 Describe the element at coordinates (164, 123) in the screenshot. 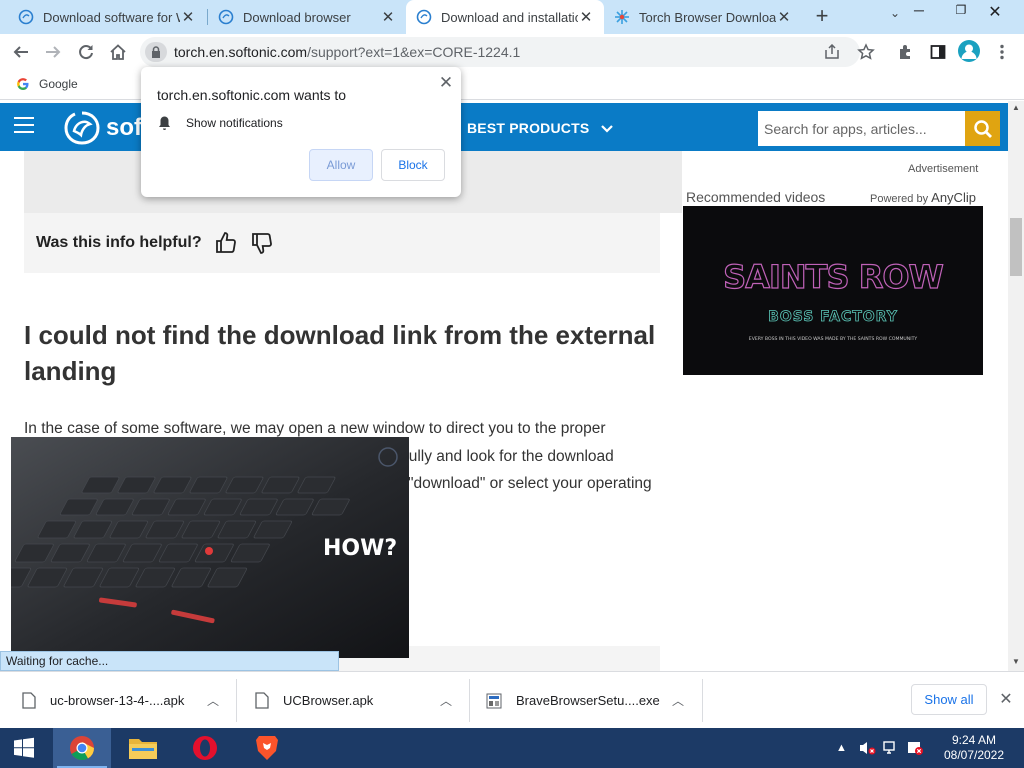

I see `bell-icon` at that location.